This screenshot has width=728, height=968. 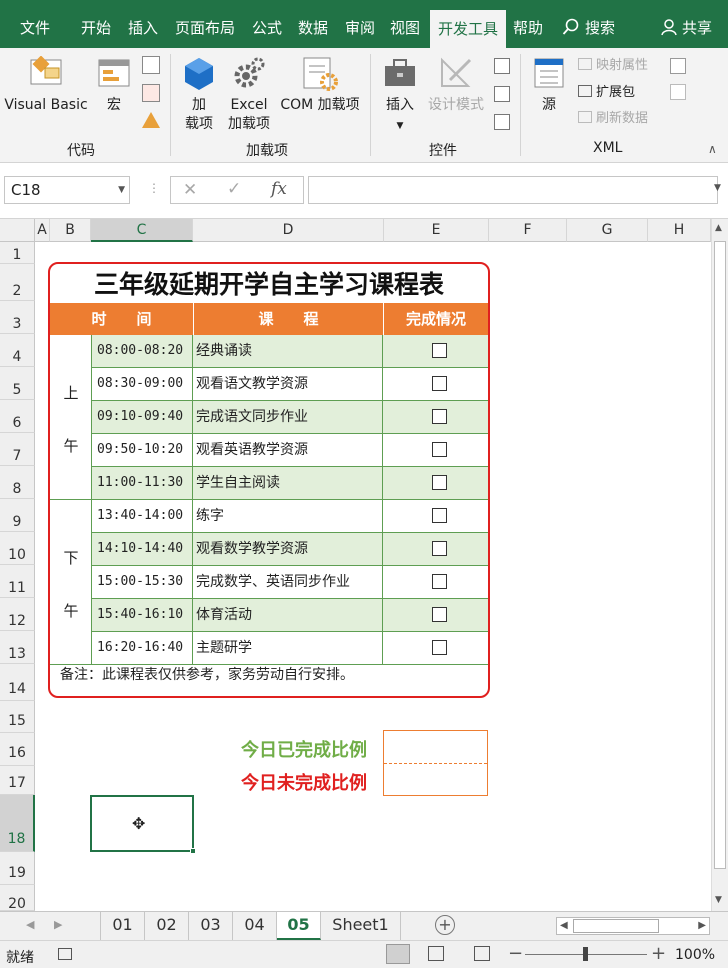 I want to click on tab-page-layout: 页面布局, so click(x=205, y=24).